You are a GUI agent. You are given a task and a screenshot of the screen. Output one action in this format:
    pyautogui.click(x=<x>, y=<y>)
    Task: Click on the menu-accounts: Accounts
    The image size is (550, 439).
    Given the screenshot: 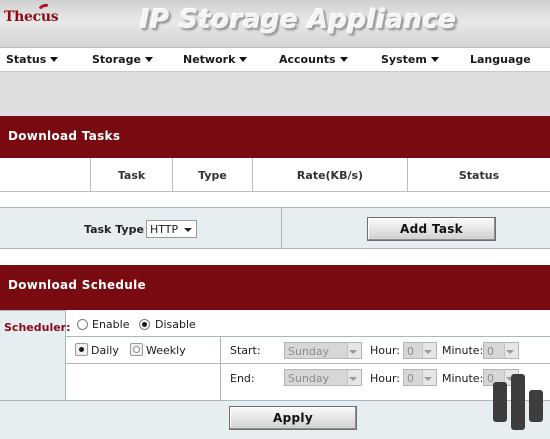 What is the action you would take?
    pyautogui.click(x=313, y=59)
    